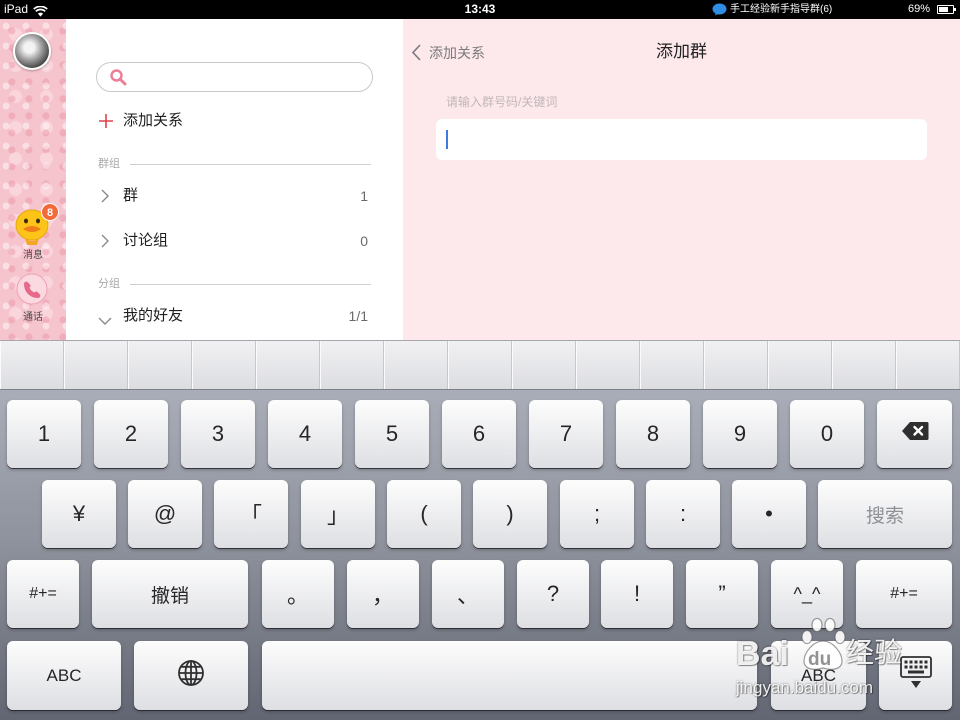 The width and height of the screenshot is (960, 720). What do you see at coordinates (885, 514) in the screenshot?
I see `search-key: 搜索` at bounding box center [885, 514].